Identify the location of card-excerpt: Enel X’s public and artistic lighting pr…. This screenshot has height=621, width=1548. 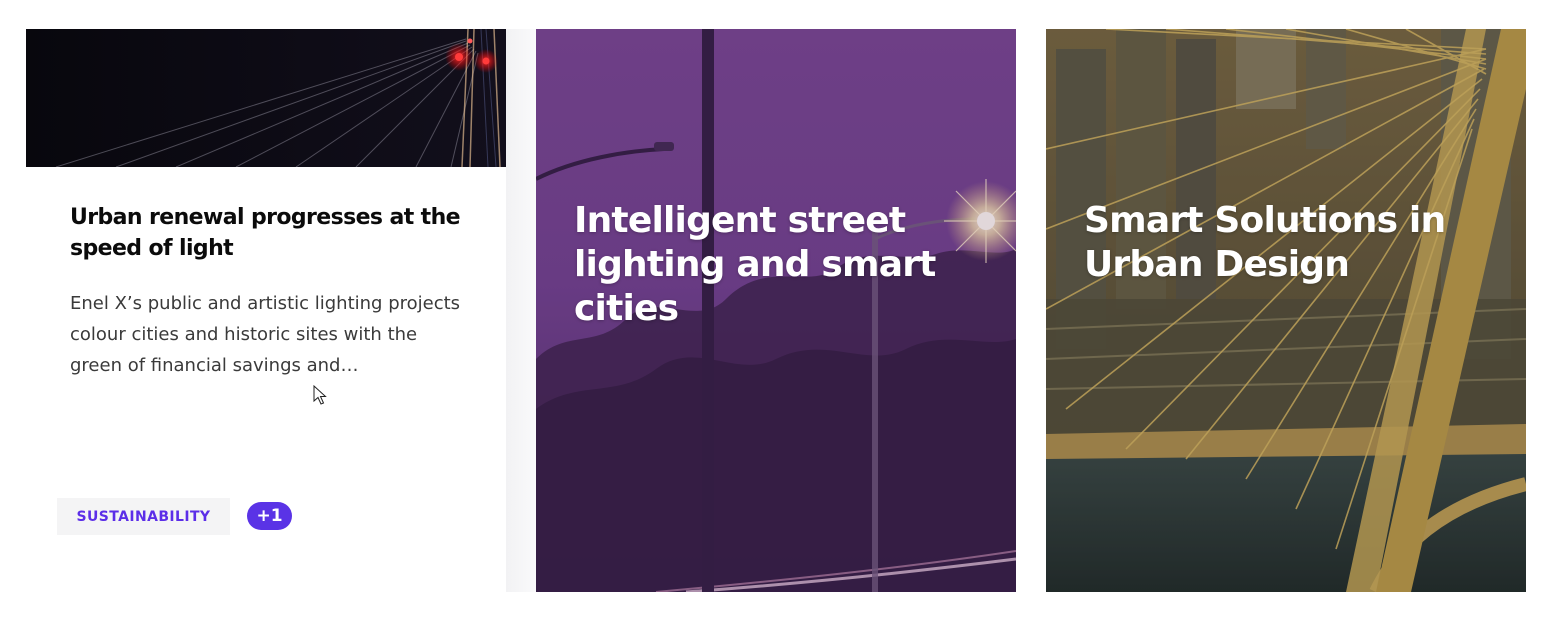
(265, 334).